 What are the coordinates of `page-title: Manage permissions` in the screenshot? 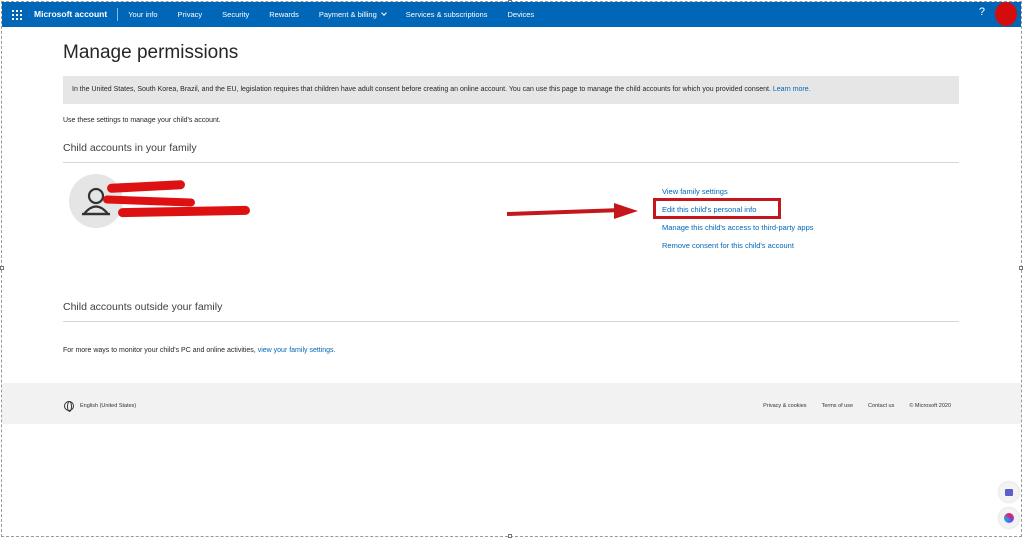 It's located at (151, 52).